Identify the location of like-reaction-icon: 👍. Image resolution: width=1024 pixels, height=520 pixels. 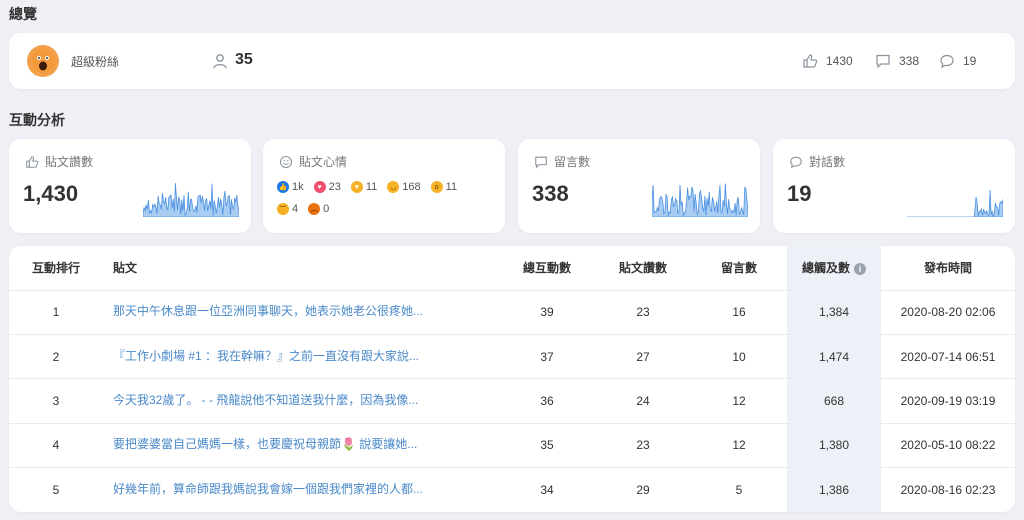
(283, 187).